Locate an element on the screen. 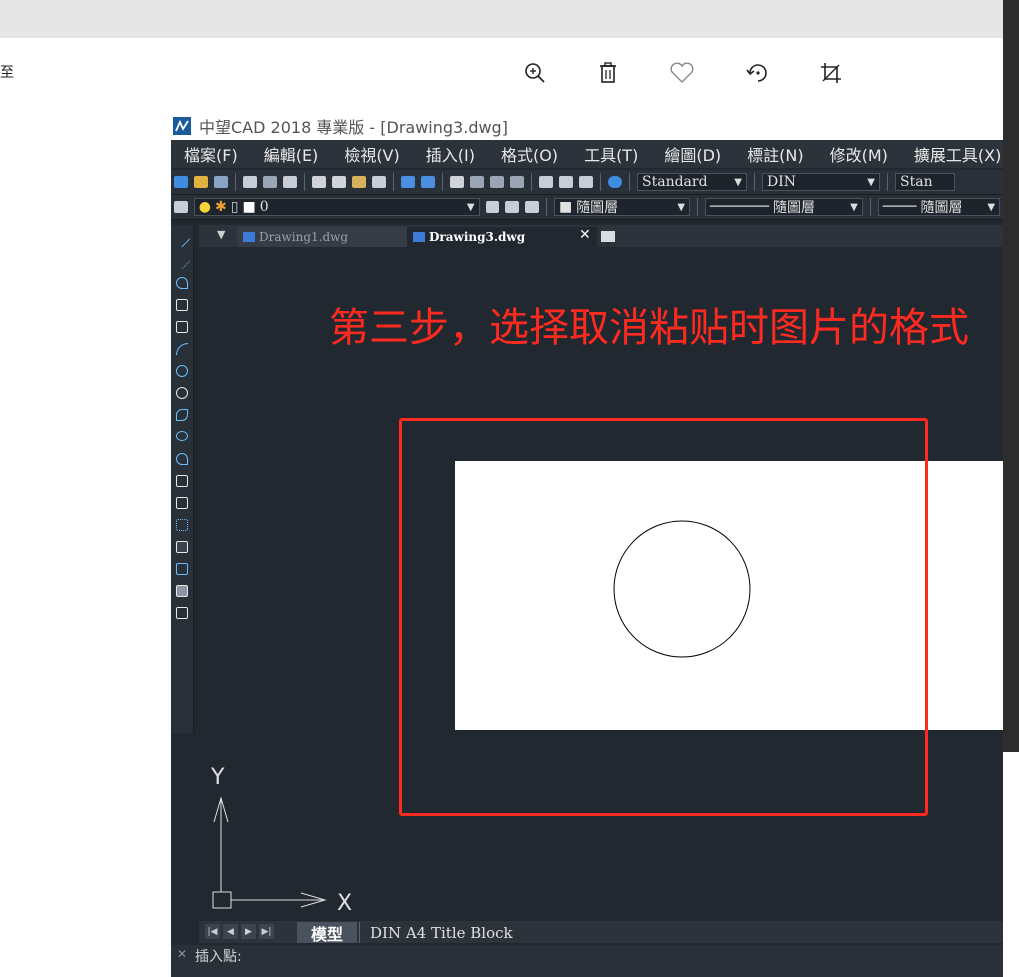  new-file-icon is located at coordinates (181, 182).